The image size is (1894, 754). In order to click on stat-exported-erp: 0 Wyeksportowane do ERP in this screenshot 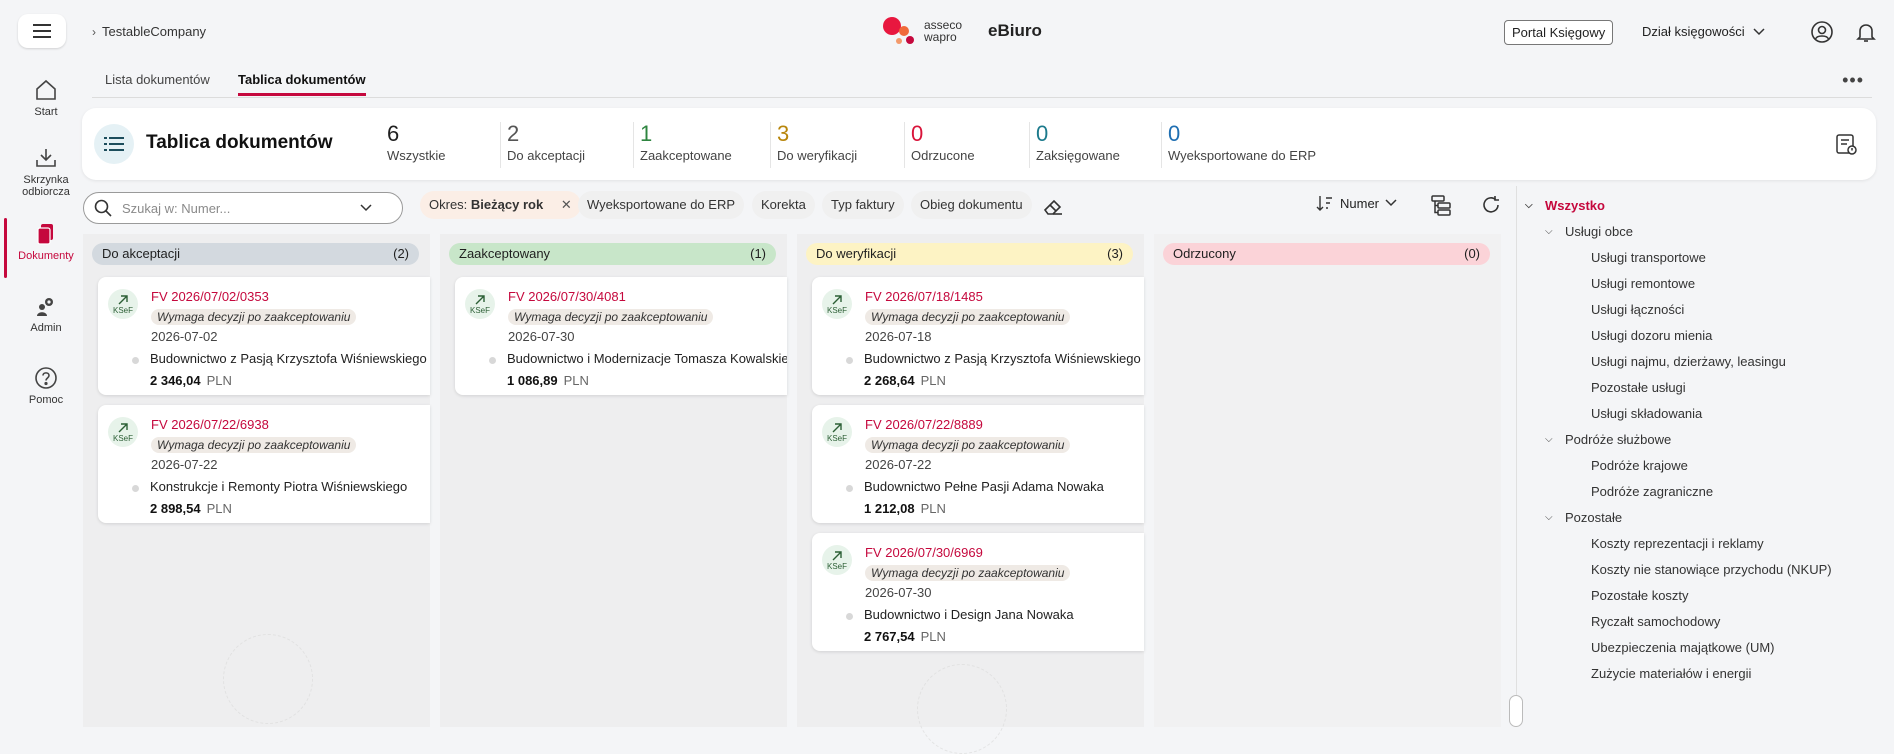, I will do `click(1238, 145)`.